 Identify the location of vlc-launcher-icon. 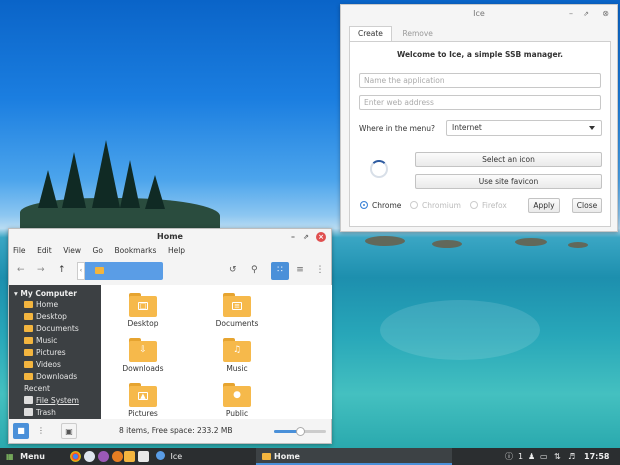
(117, 456).